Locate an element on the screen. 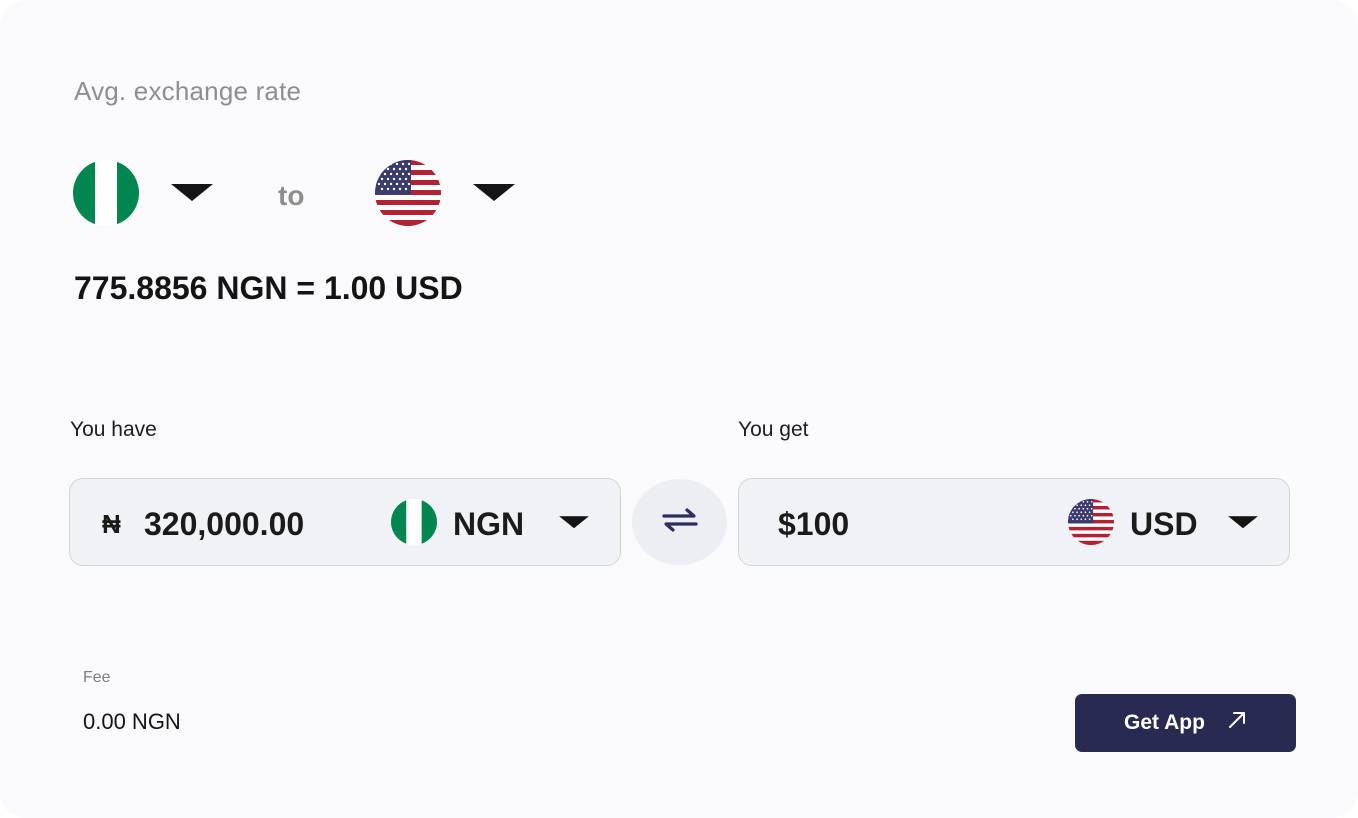 The image size is (1358, 818). you-get-currency-dropdown-caret-icon is located at coordinates (1243, 522).